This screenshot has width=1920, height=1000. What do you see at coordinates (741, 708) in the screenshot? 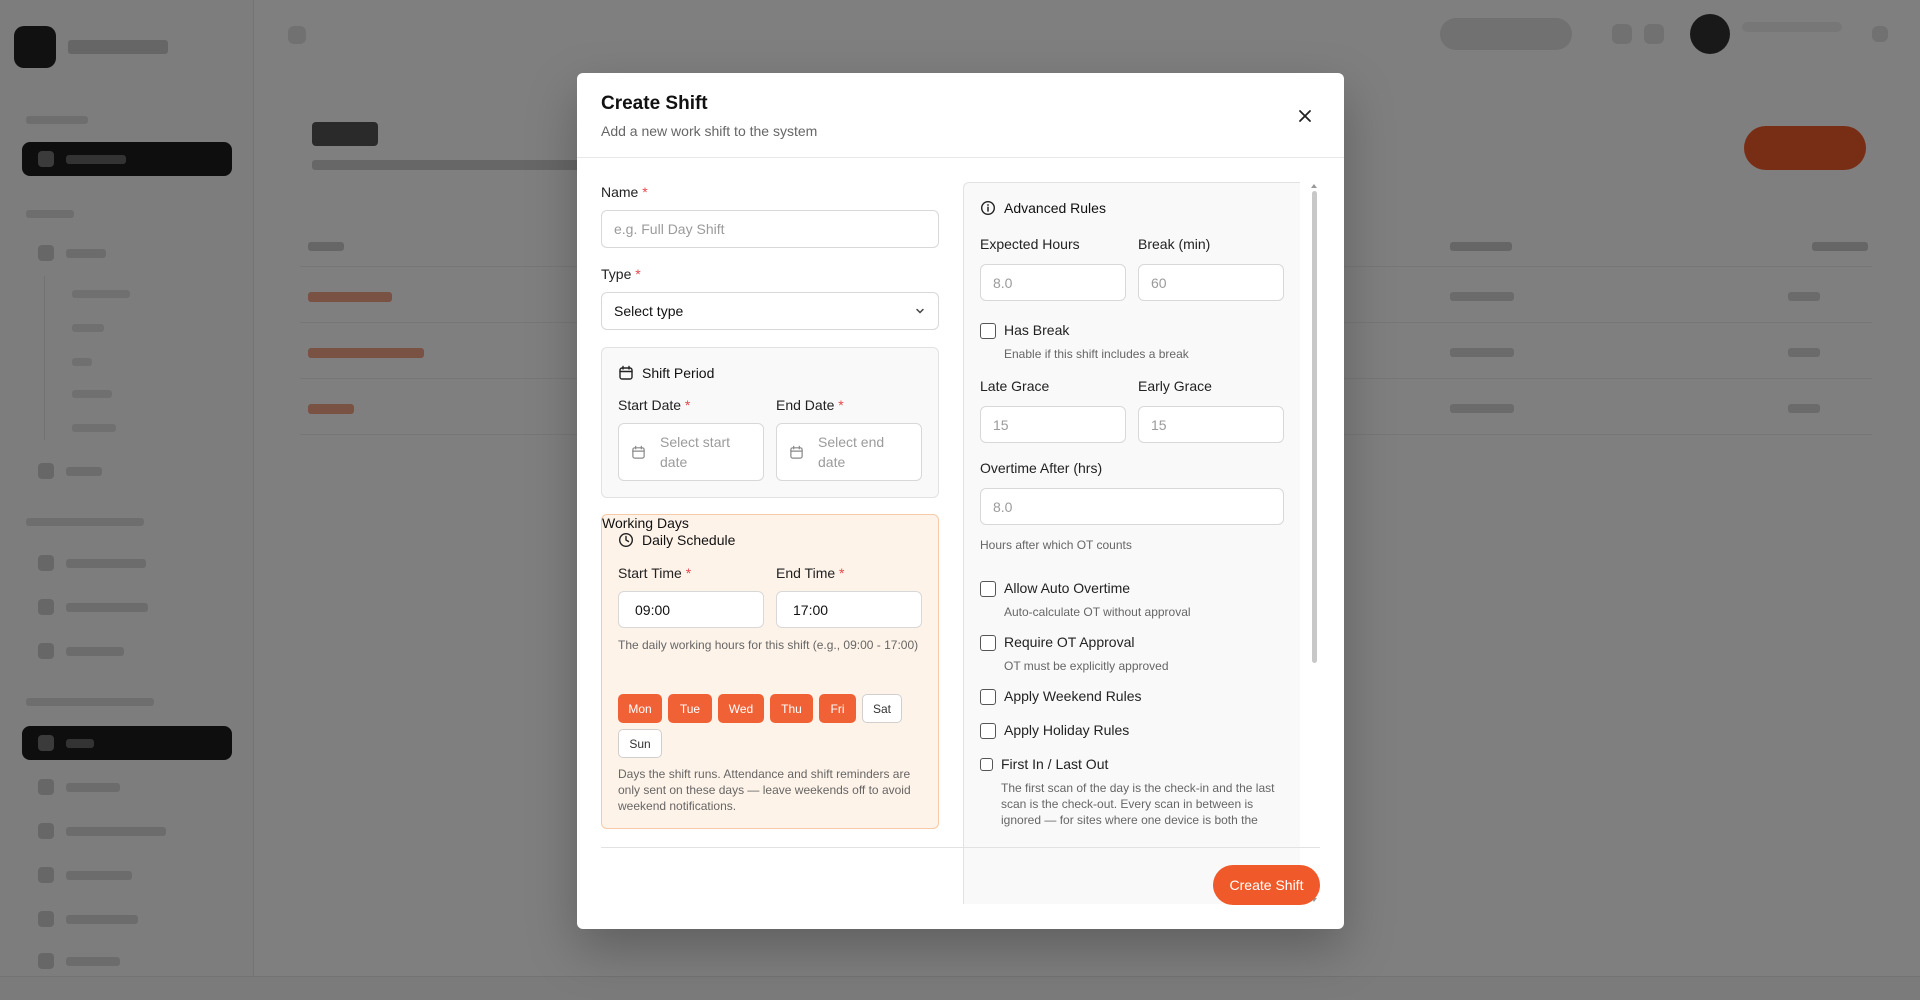
I see `day-toggle-wed: Wed` at bounding box center [741, 708].